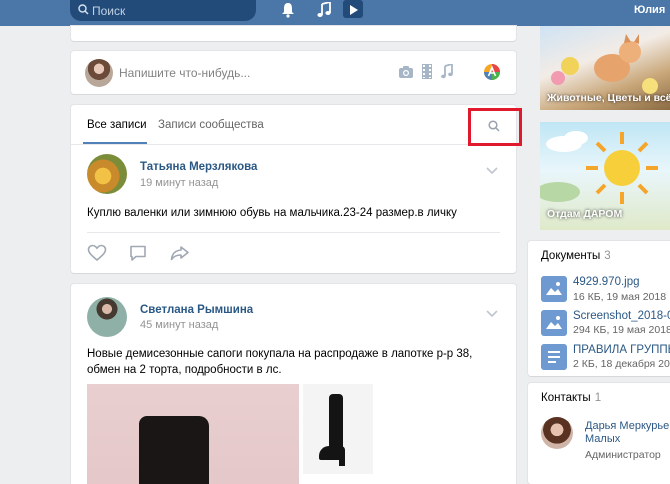  What do you see at coordinates (605, 176) in the screenshot?
I see `album-free-stuff: Отдам ДАРОМ` at bounding box center [605, 176].